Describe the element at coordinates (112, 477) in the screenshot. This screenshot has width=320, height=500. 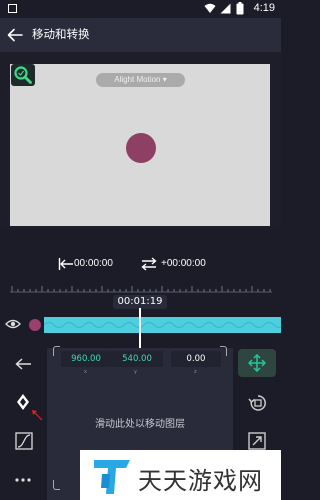
I see `brand-logo-icon` at that location.